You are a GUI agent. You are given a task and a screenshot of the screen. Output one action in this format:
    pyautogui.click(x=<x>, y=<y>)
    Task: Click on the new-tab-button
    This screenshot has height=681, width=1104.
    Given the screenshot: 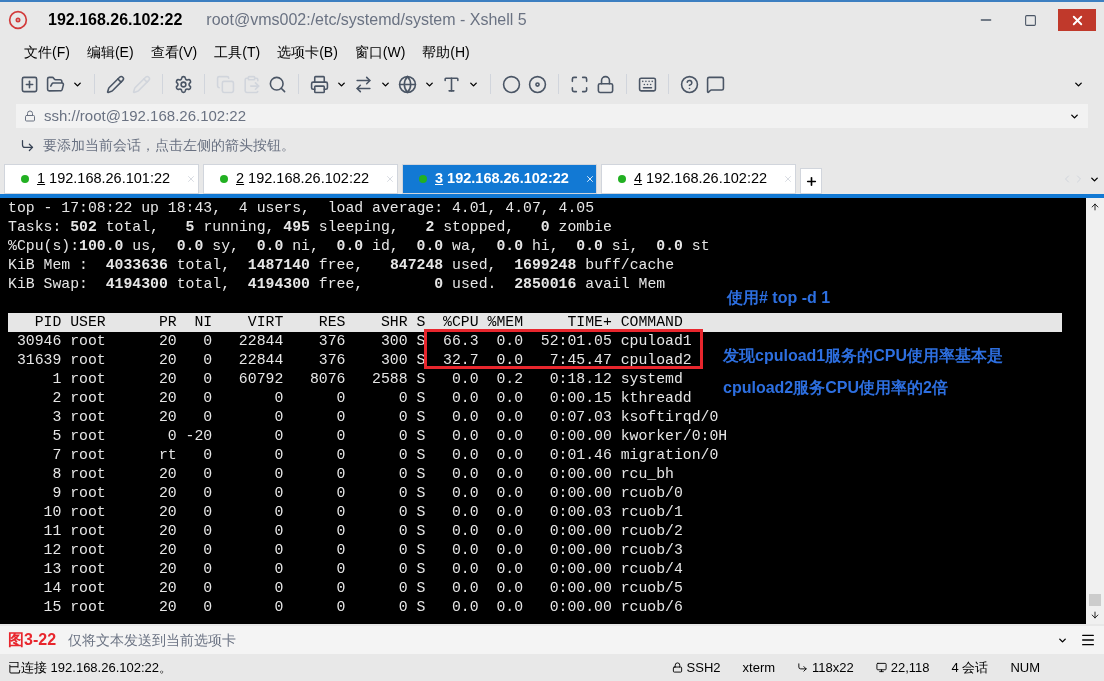 What is the action you would take?
    pyautogui.click(x=811, y=181)
    